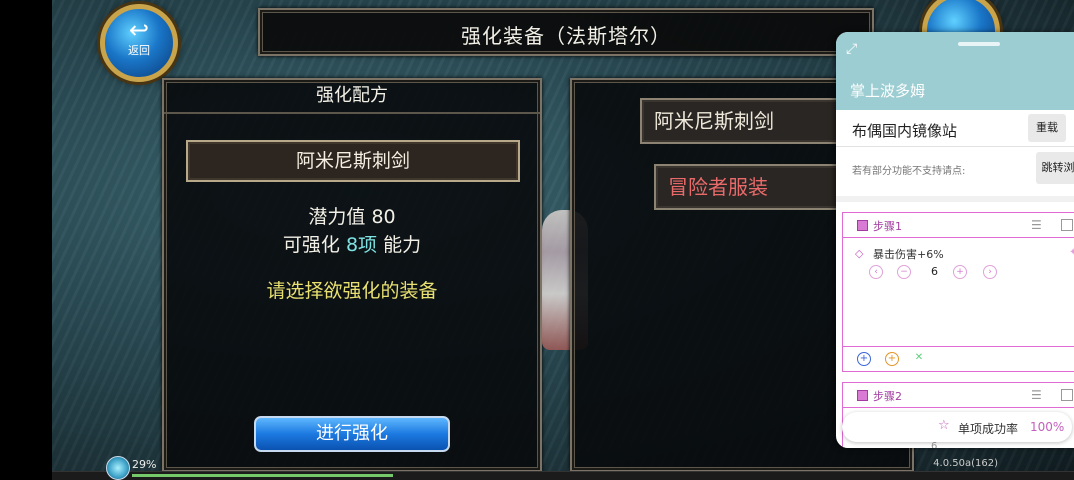 Image resolution: width=1074 pixels, height=480 pixels. What do you see at coordinates (563, 475) in the screenshot?
I see `loading-bar` at bounding box center [563, 475].